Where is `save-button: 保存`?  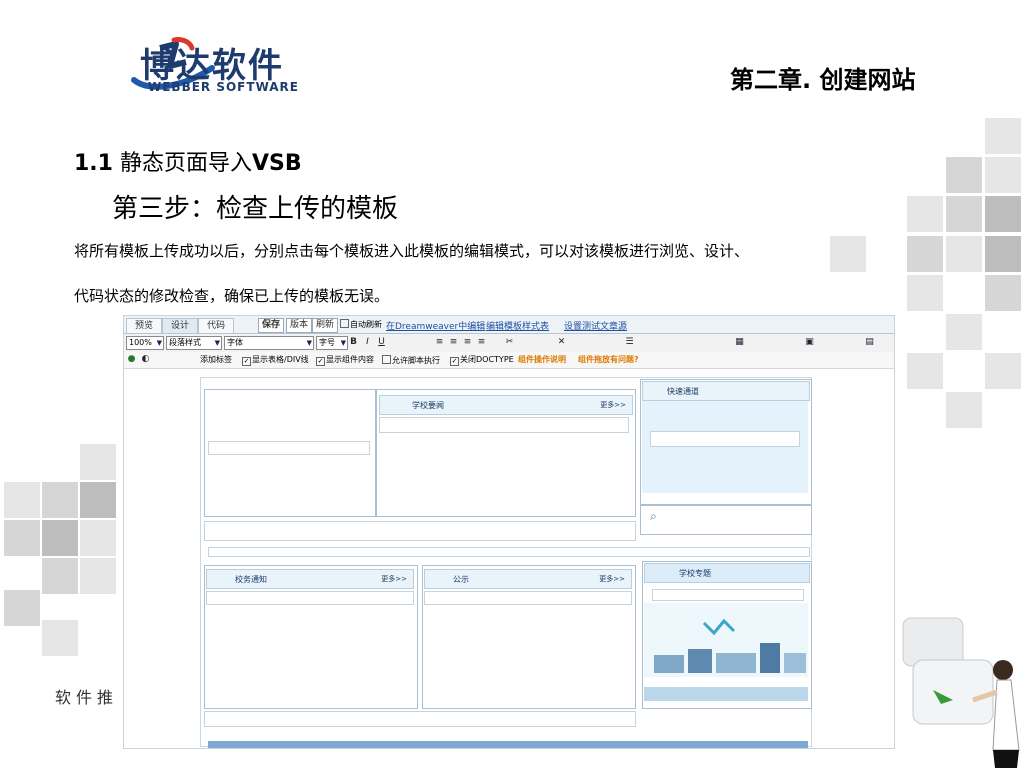
save-button: 保存 is located at coordinates (271, 325).